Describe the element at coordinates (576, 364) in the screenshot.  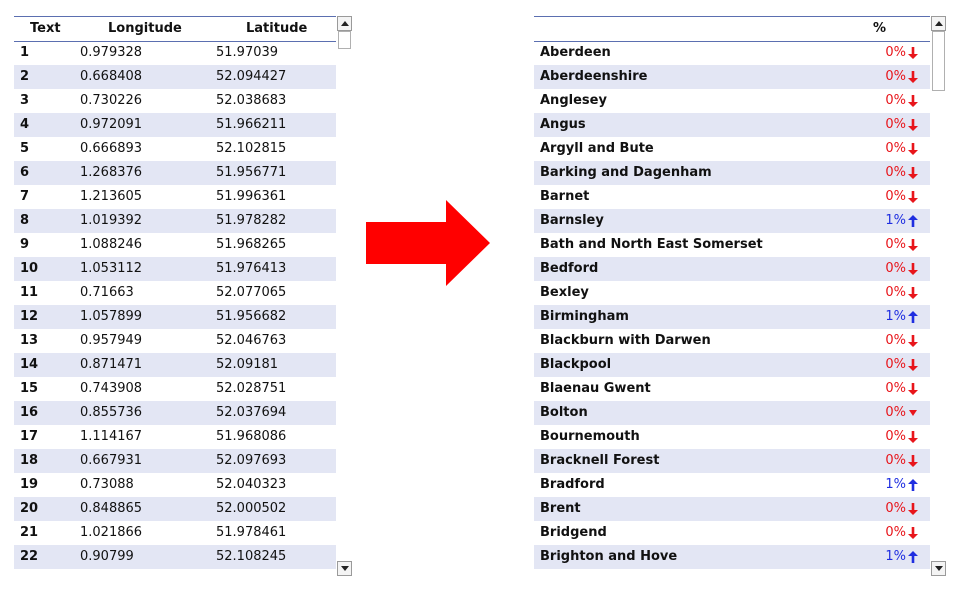
I see `region-name: Blackpool` at that location.